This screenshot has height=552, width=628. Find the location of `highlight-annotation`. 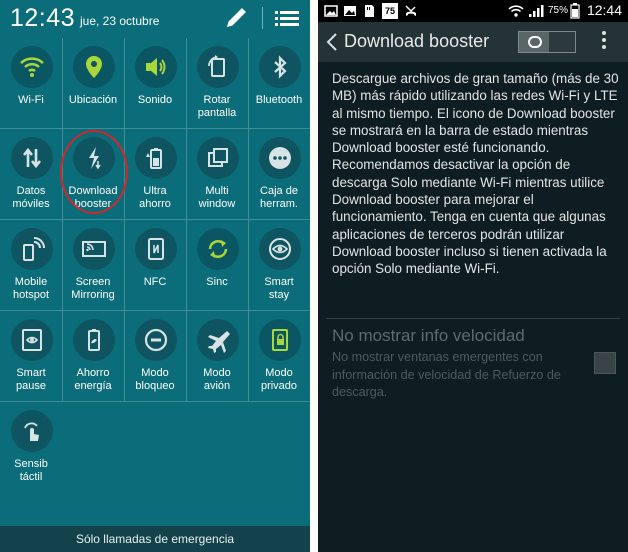

highlight-annotation is located at coordinates (94, 172).